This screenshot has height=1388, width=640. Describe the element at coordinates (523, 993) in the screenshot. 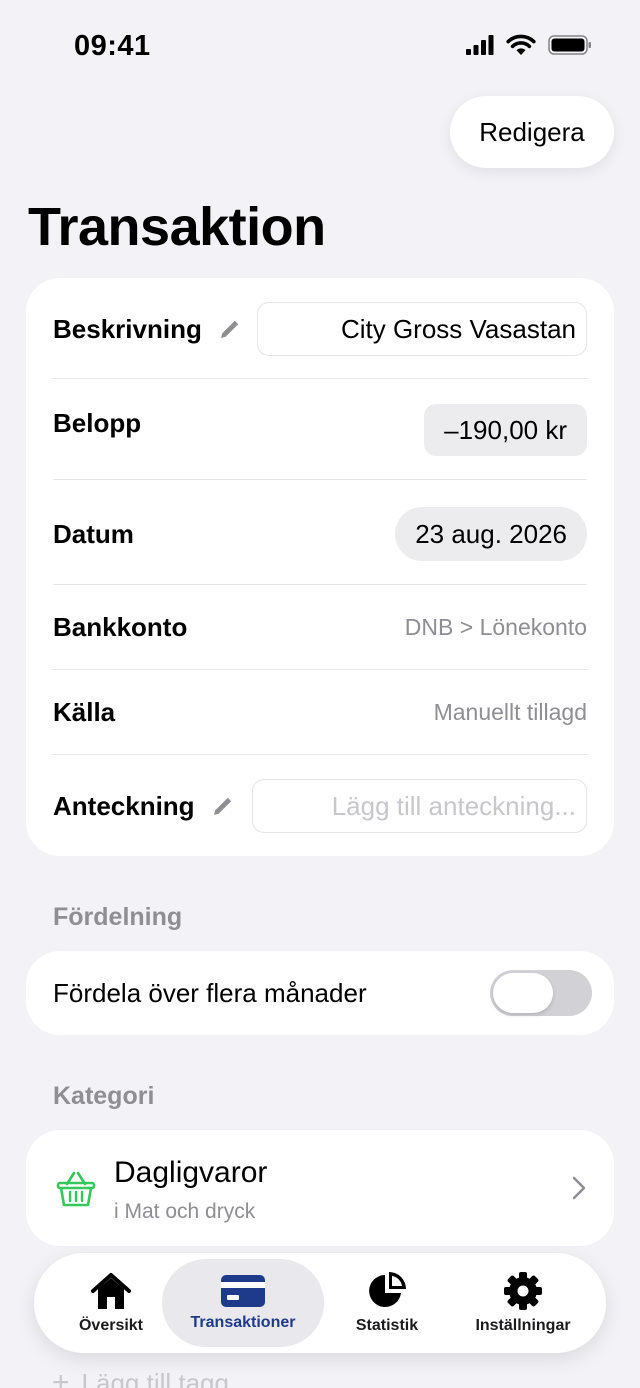

I see `toggle-knob` at that location.